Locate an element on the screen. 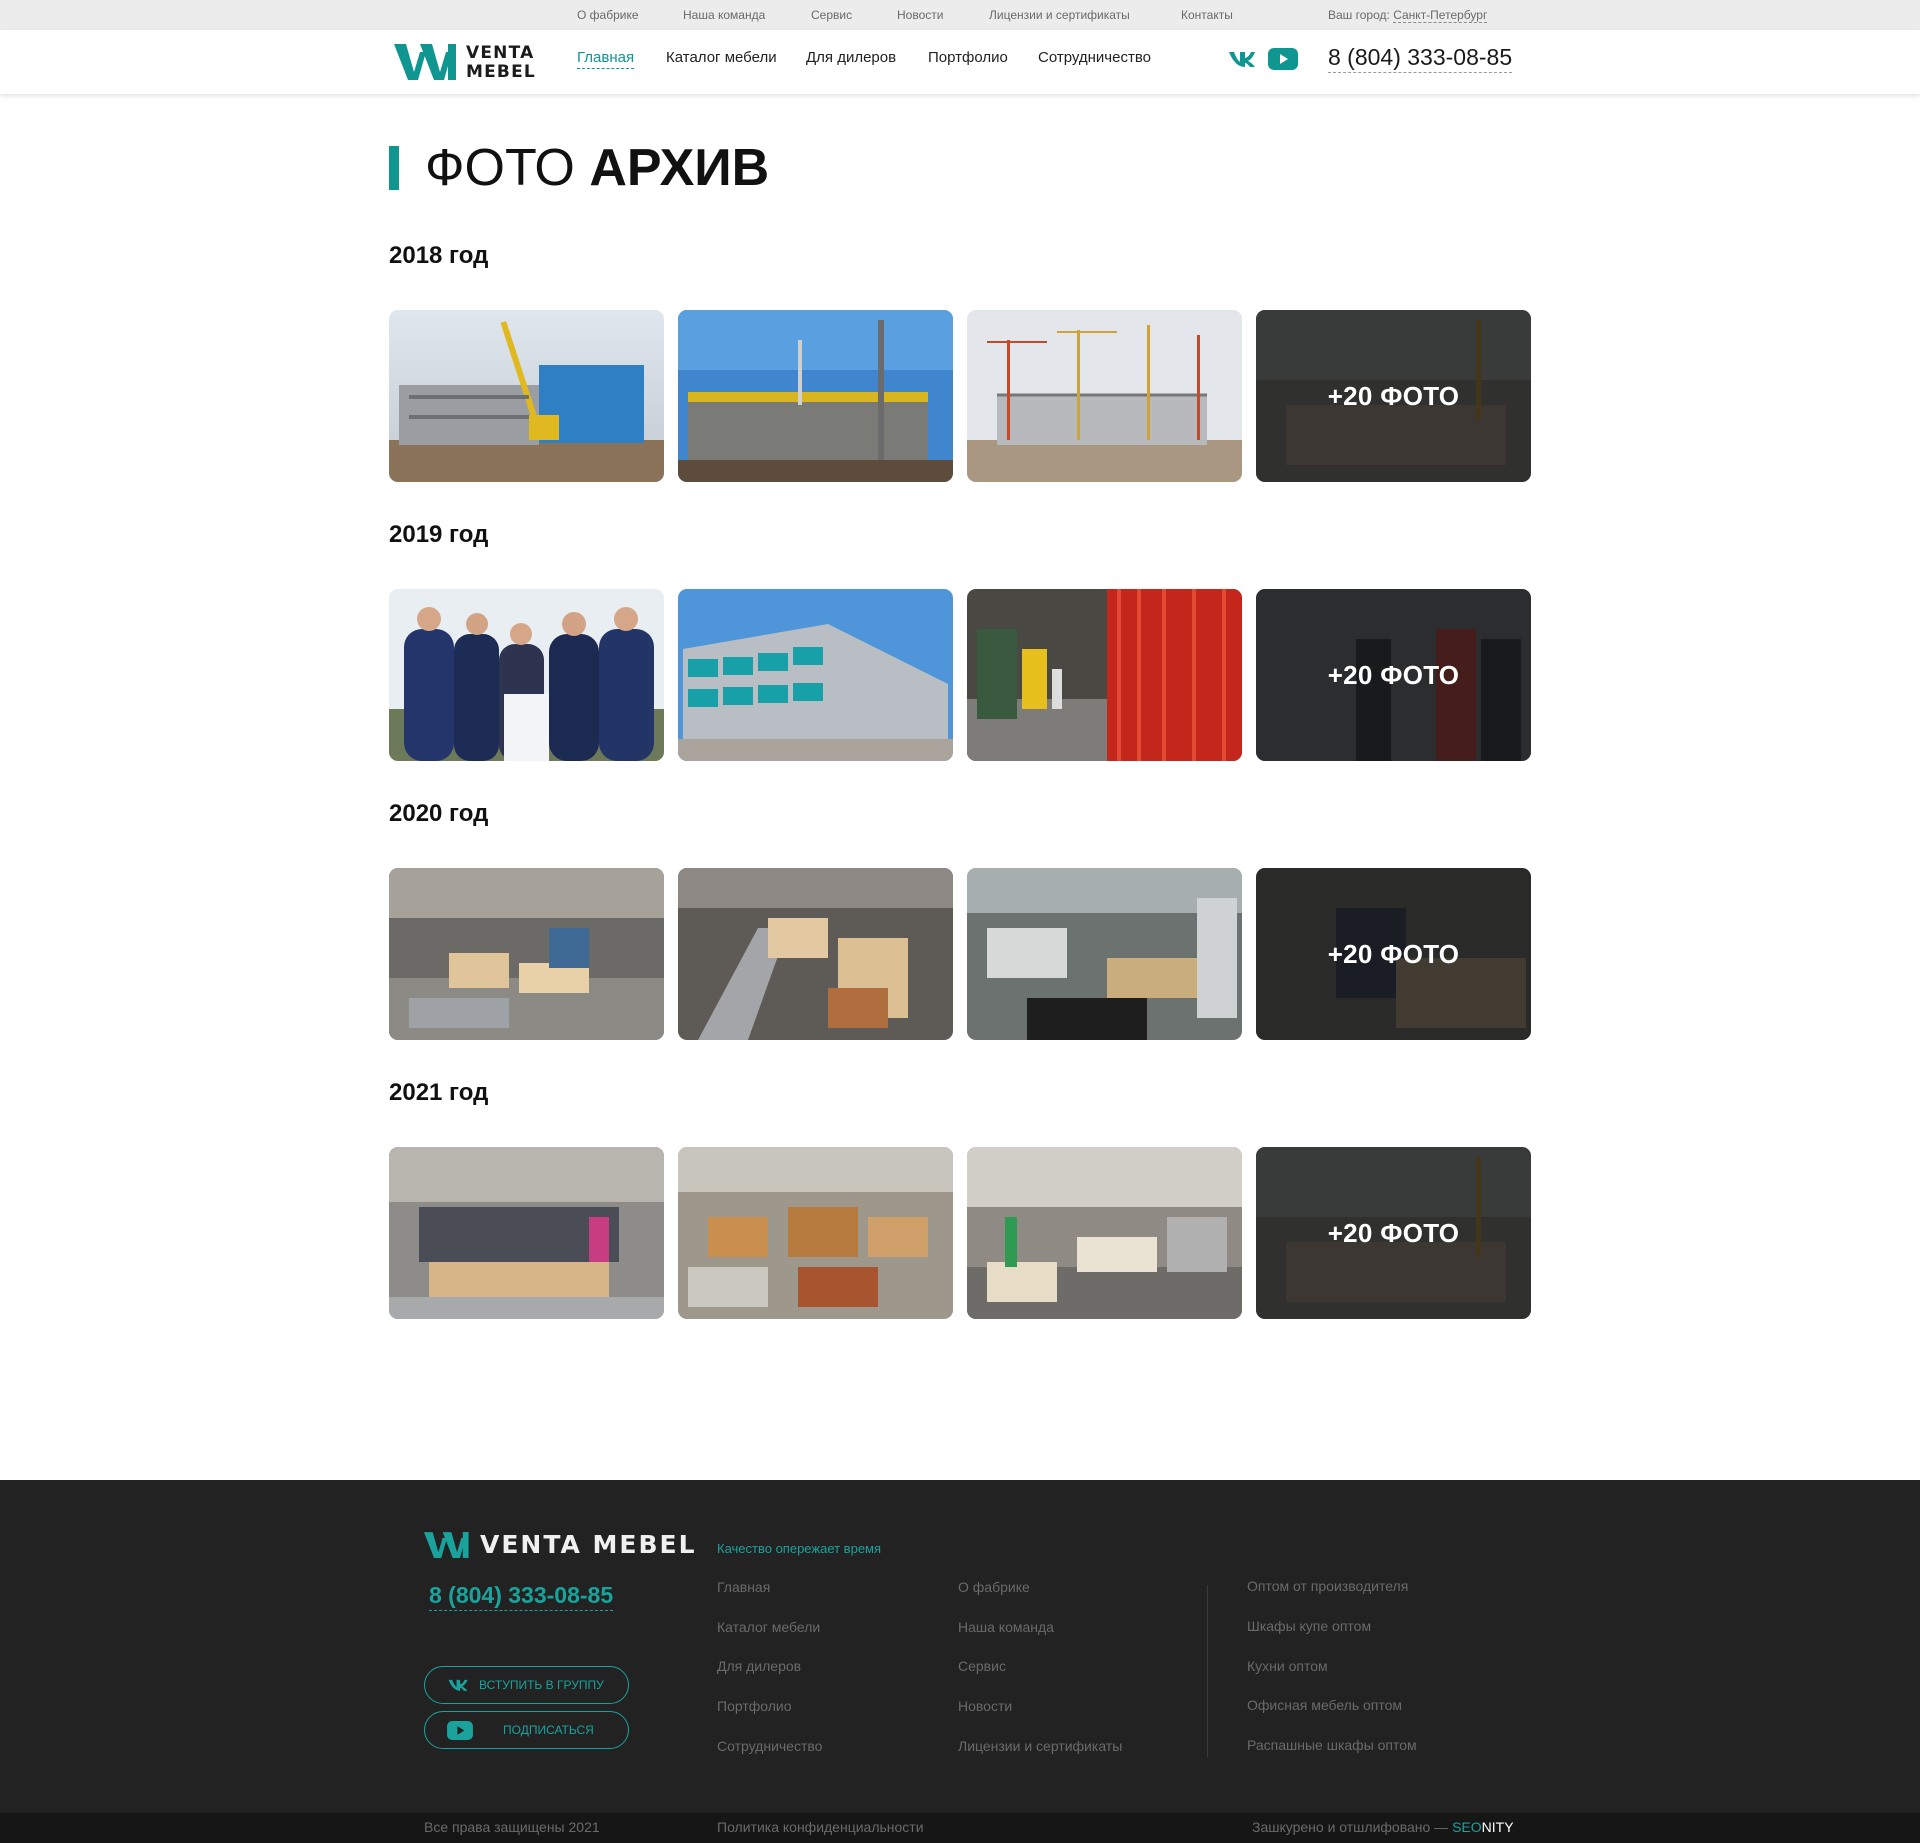 This screenshot has height=1843, width=1920. footer-link-licenses: Лицензии и сертификаты is located at coordinates (1040, 1746).